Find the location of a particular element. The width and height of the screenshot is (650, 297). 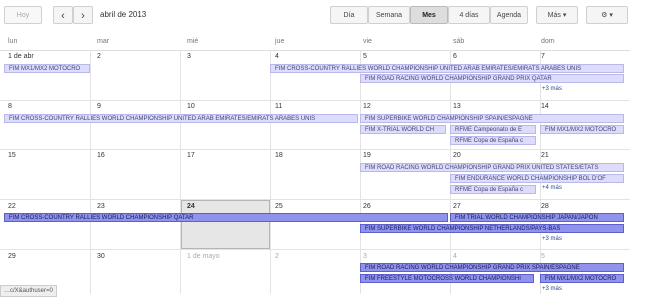

day-number: 20 is located at coordinates (457, 155).